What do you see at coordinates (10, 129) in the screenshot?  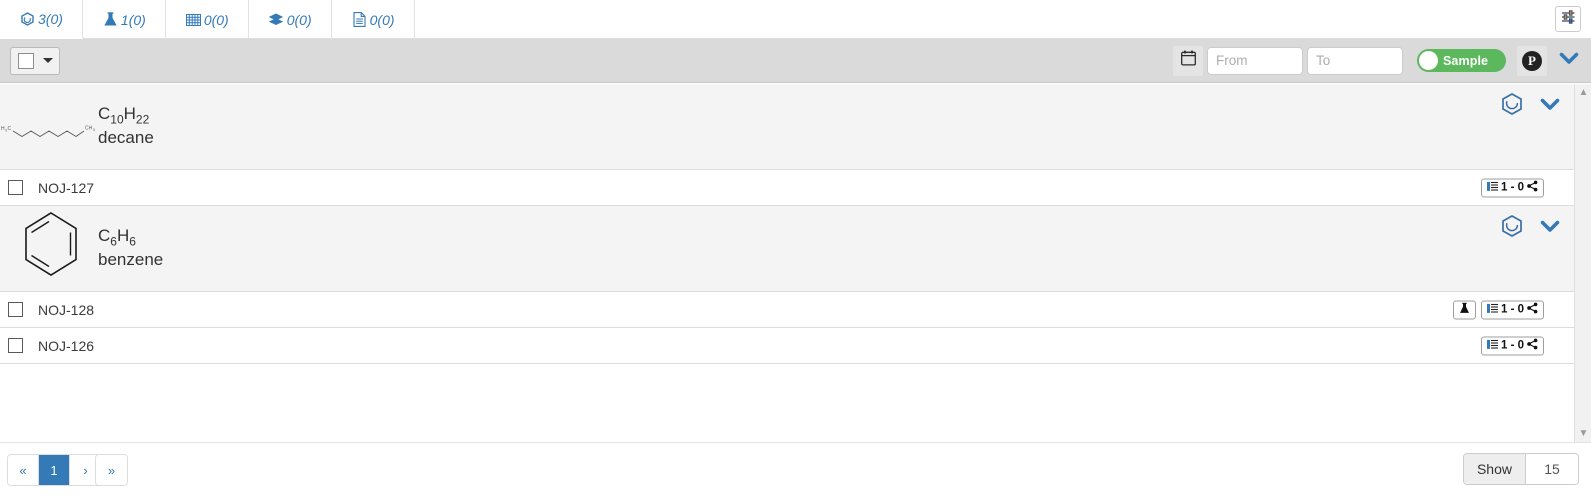 I see `svg-text: C` at bounding box center [10, 129].